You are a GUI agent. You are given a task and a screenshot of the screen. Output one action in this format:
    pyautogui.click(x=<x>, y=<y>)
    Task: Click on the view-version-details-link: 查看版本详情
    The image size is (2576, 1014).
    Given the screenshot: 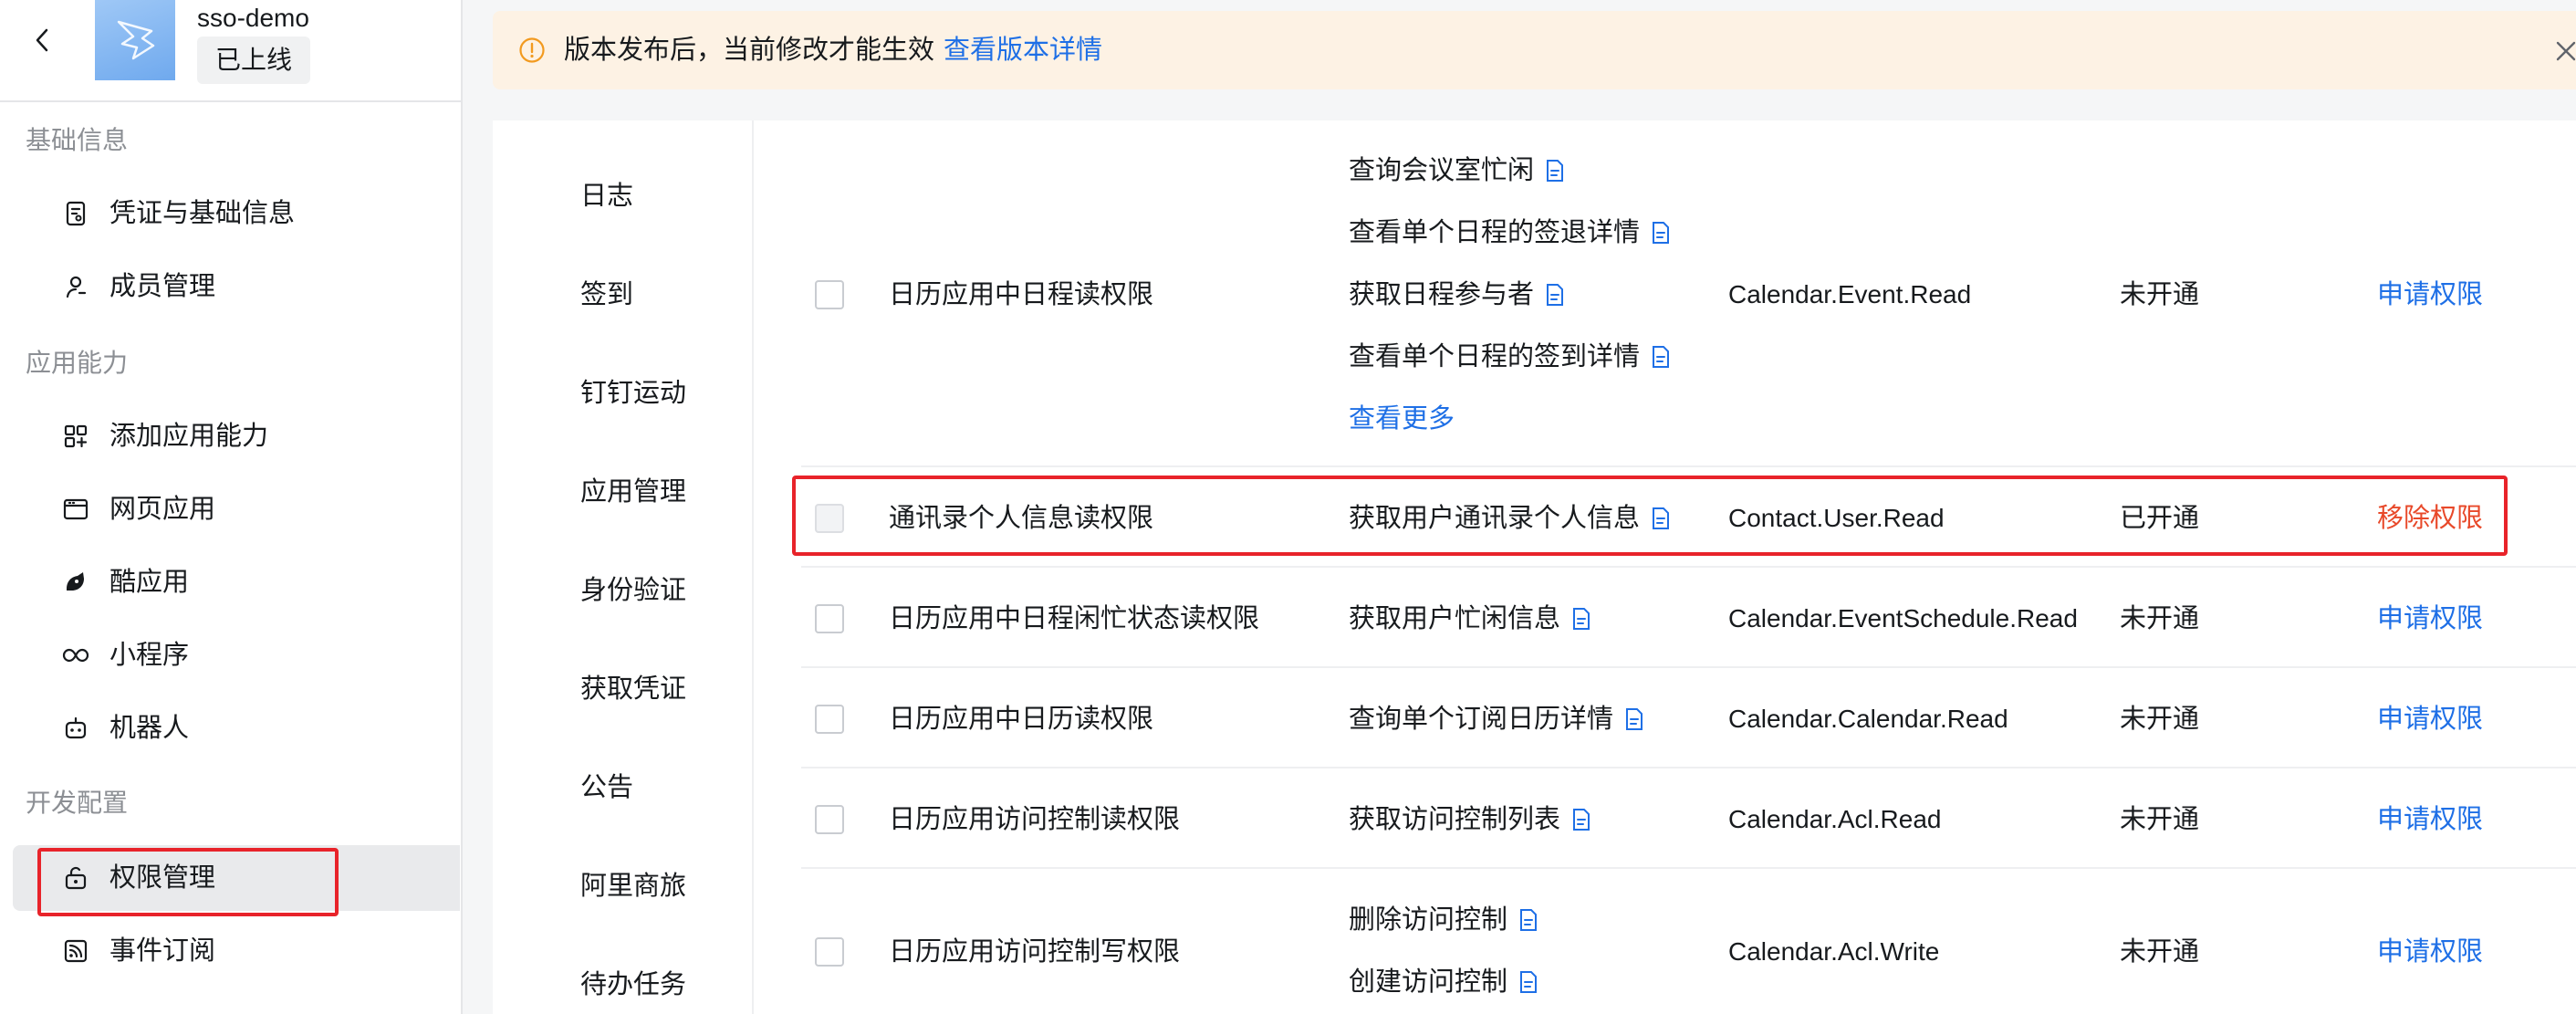 What is the action you would take?
    pyautogui.click(x=1023, y=50)
    